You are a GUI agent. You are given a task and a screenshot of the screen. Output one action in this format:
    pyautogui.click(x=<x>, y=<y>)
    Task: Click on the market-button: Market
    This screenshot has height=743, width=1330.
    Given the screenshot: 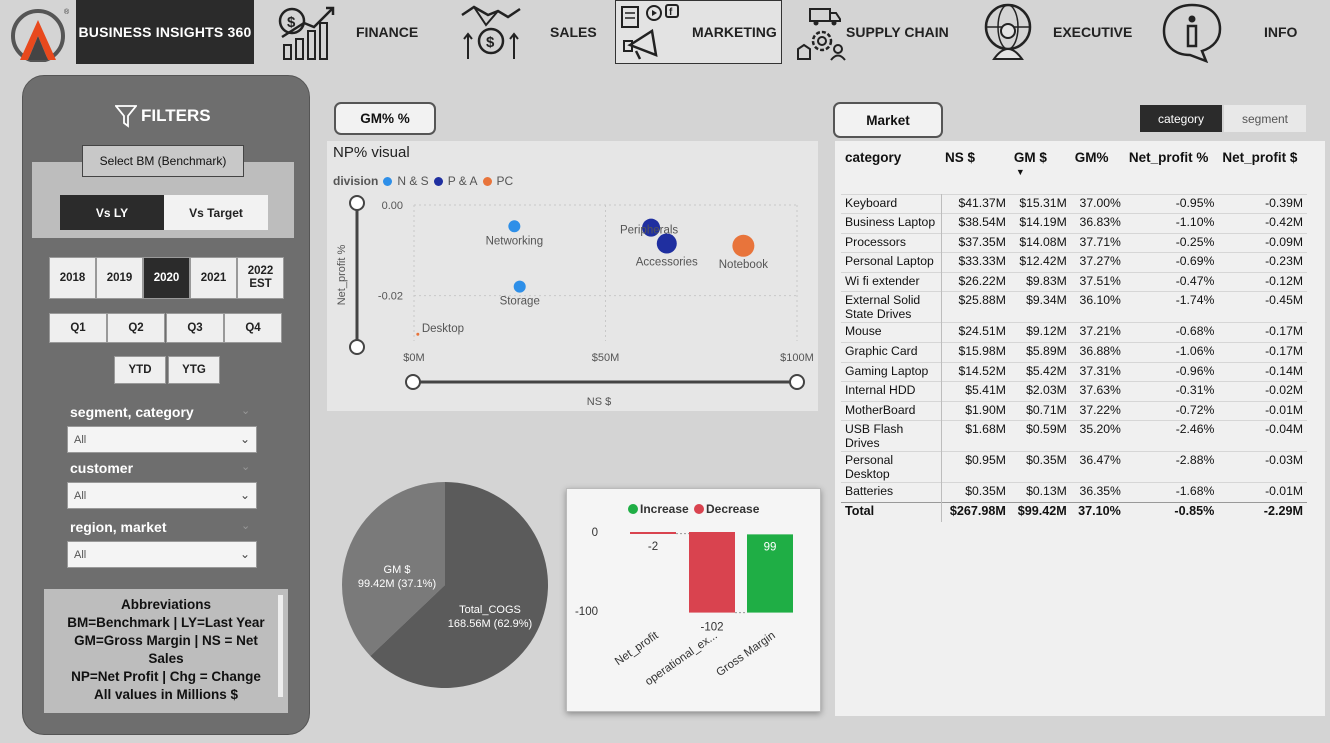 What is the action you would take?
    pyautogui.click(x=888, y=120)
    